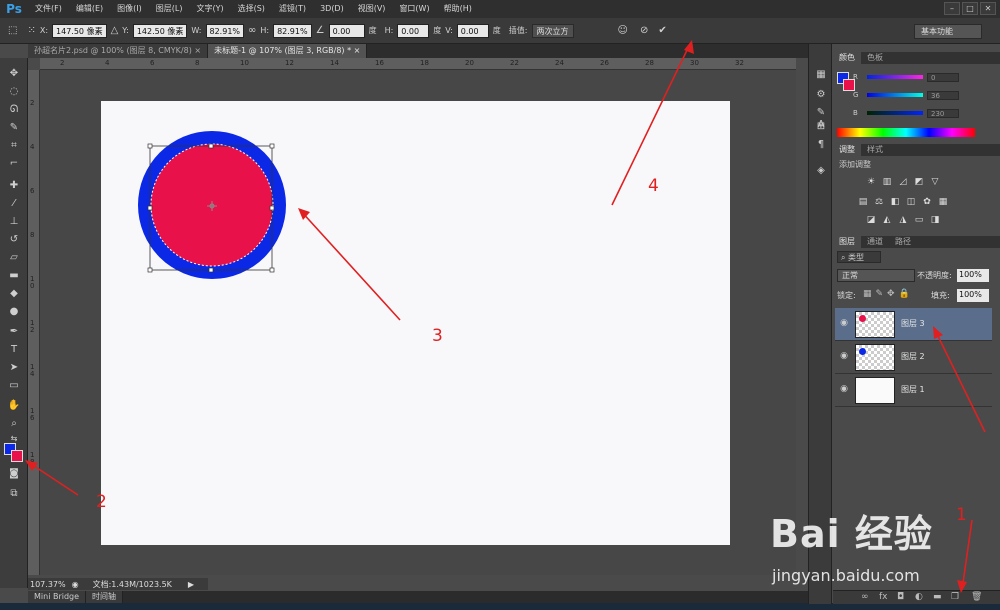  I want to click on annotation-4: 4, so click(653, 186).